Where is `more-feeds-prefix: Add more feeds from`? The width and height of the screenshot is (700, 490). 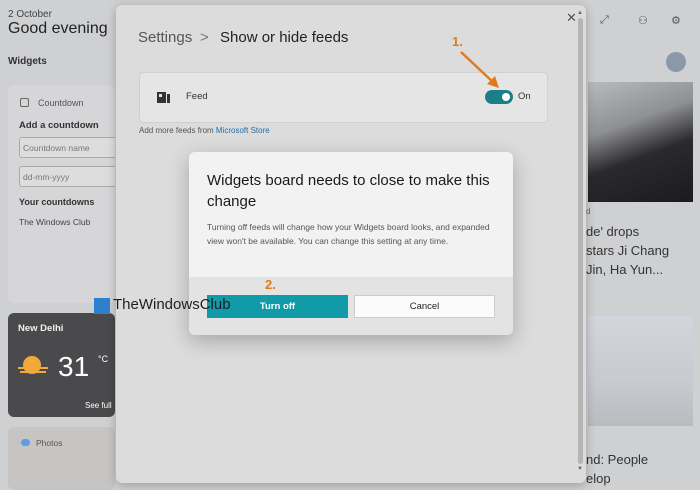 more-feeds-prefix: Add more feeds from is located at coordinates (177, 130).